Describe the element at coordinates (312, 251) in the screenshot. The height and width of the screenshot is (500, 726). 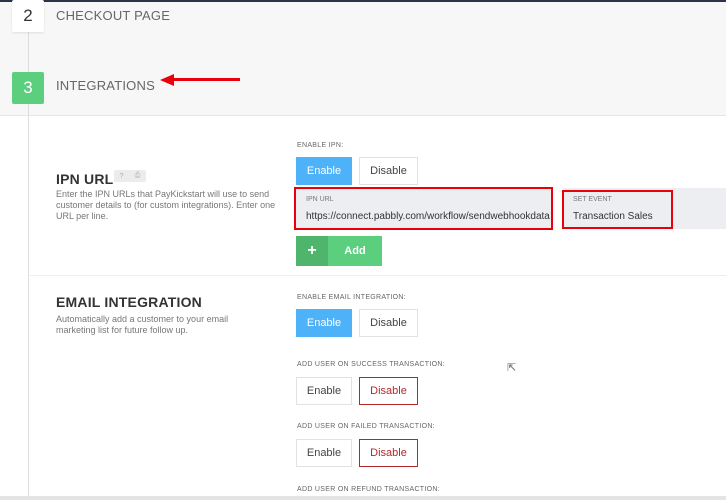
I see `plus-icon: +` at that location.